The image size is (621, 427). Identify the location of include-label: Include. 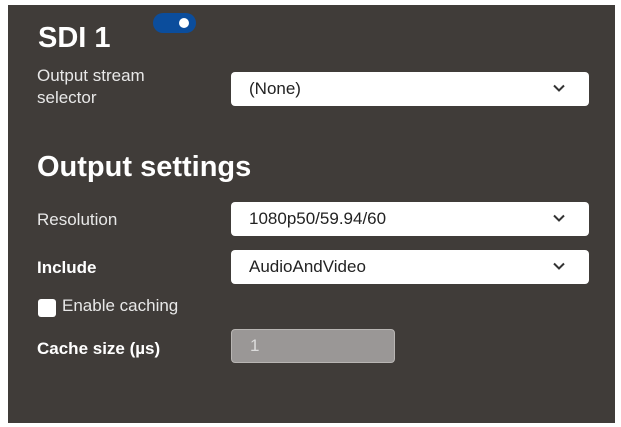
(67, 267).